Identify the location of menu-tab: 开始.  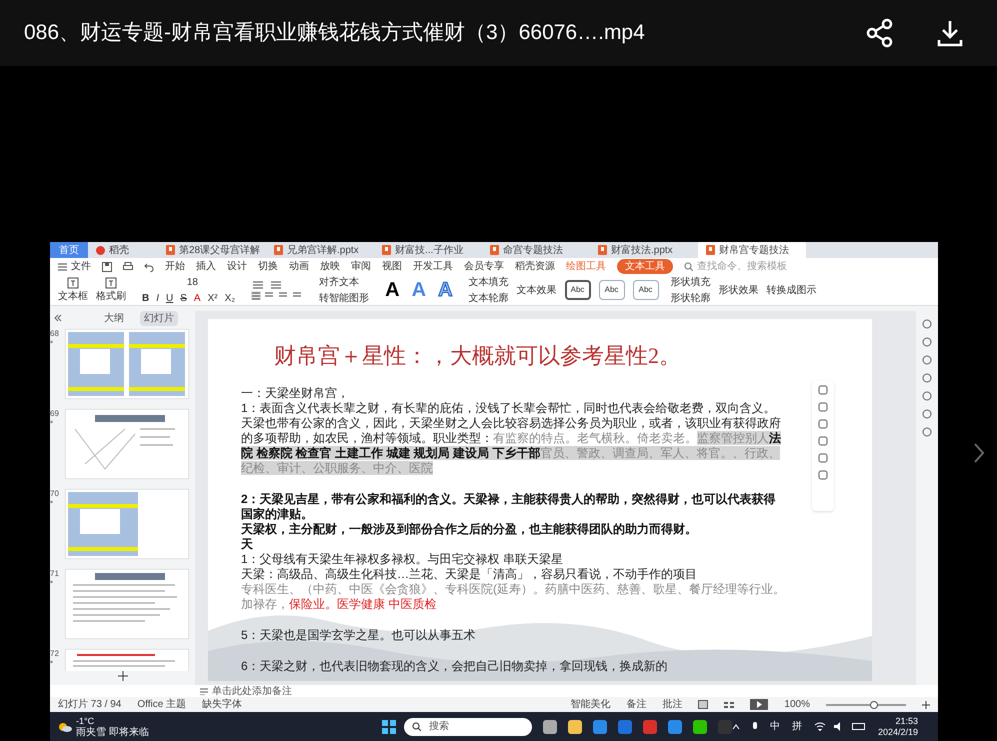
(175, 266).